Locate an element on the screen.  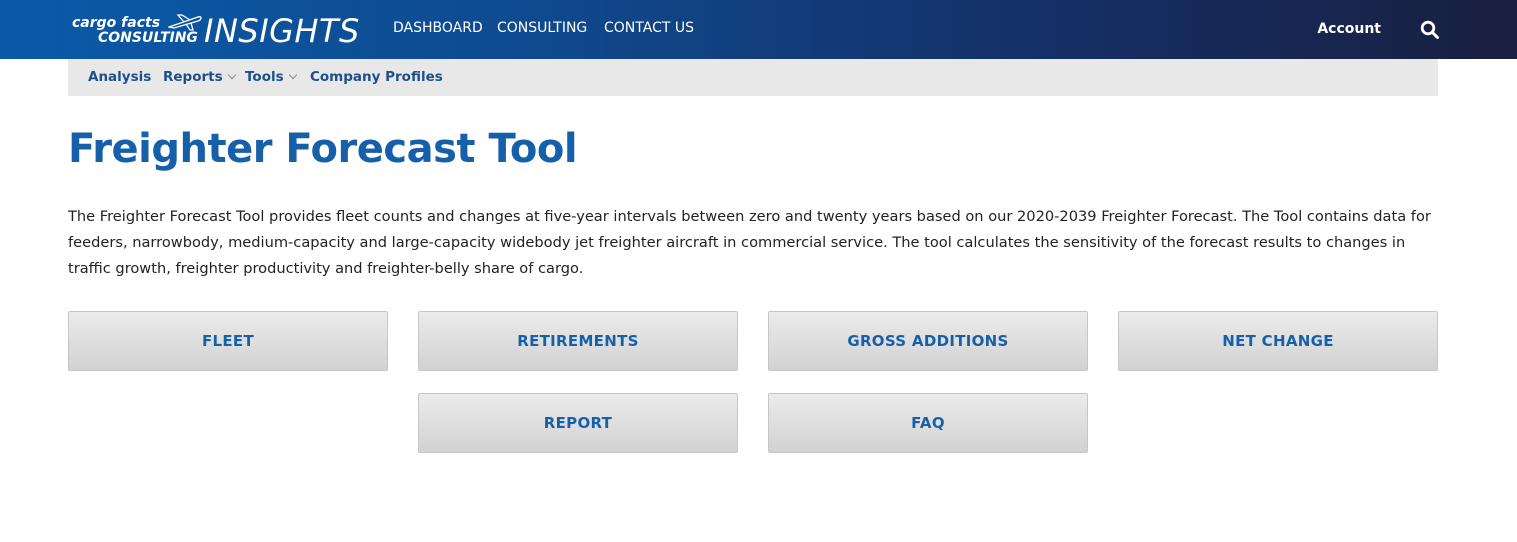
subnav-item-label: Analysis is located at coordinates (120, 77).